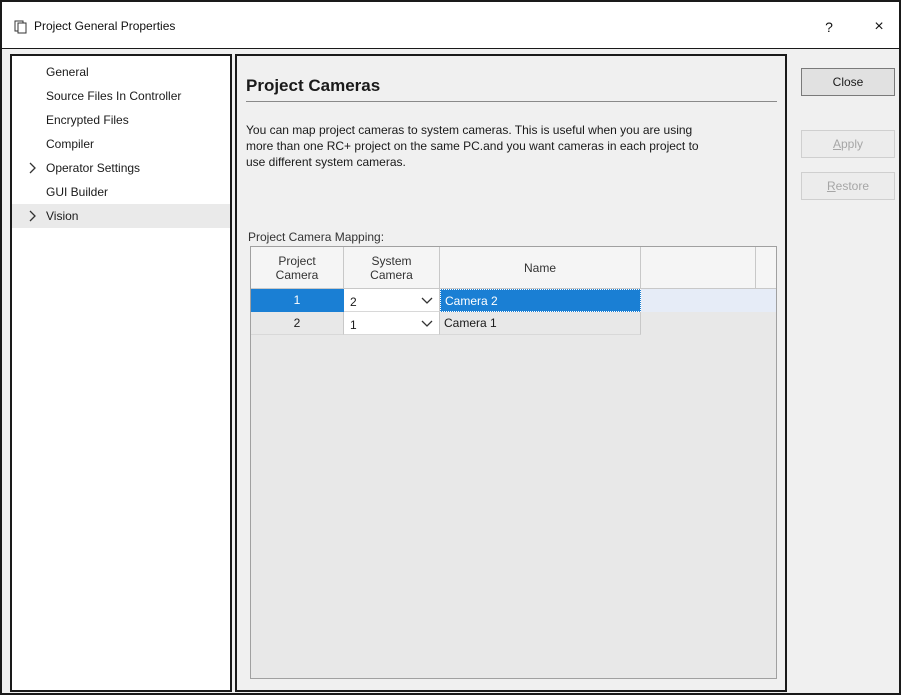  I want to click on apply-button: Apply, so click(848, 144).